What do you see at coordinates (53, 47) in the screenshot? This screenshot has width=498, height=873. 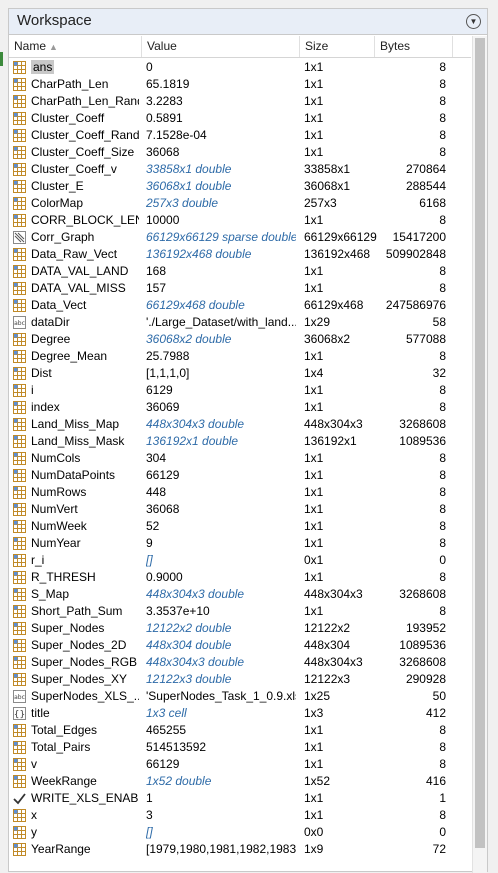 I see `sort-ascending-icon: ▲` at bounding box center [53, 47].